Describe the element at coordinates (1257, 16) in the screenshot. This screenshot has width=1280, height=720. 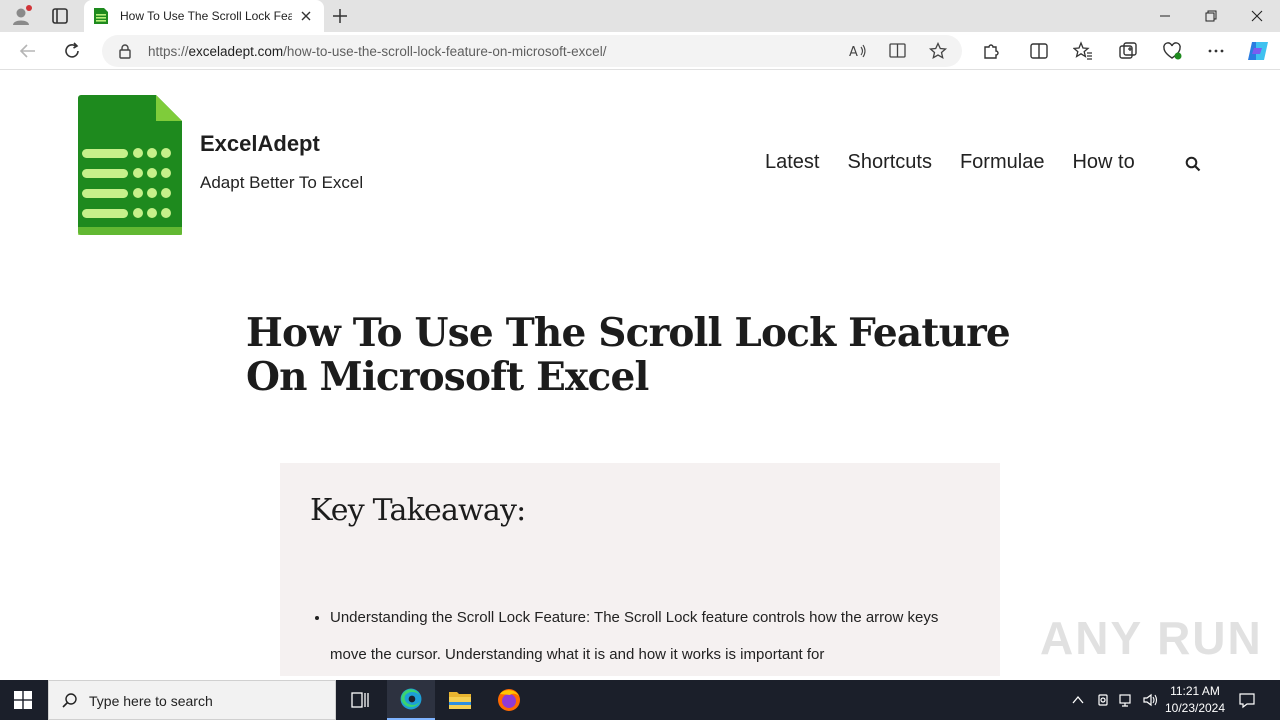
I see `close-window-icon` at that location.